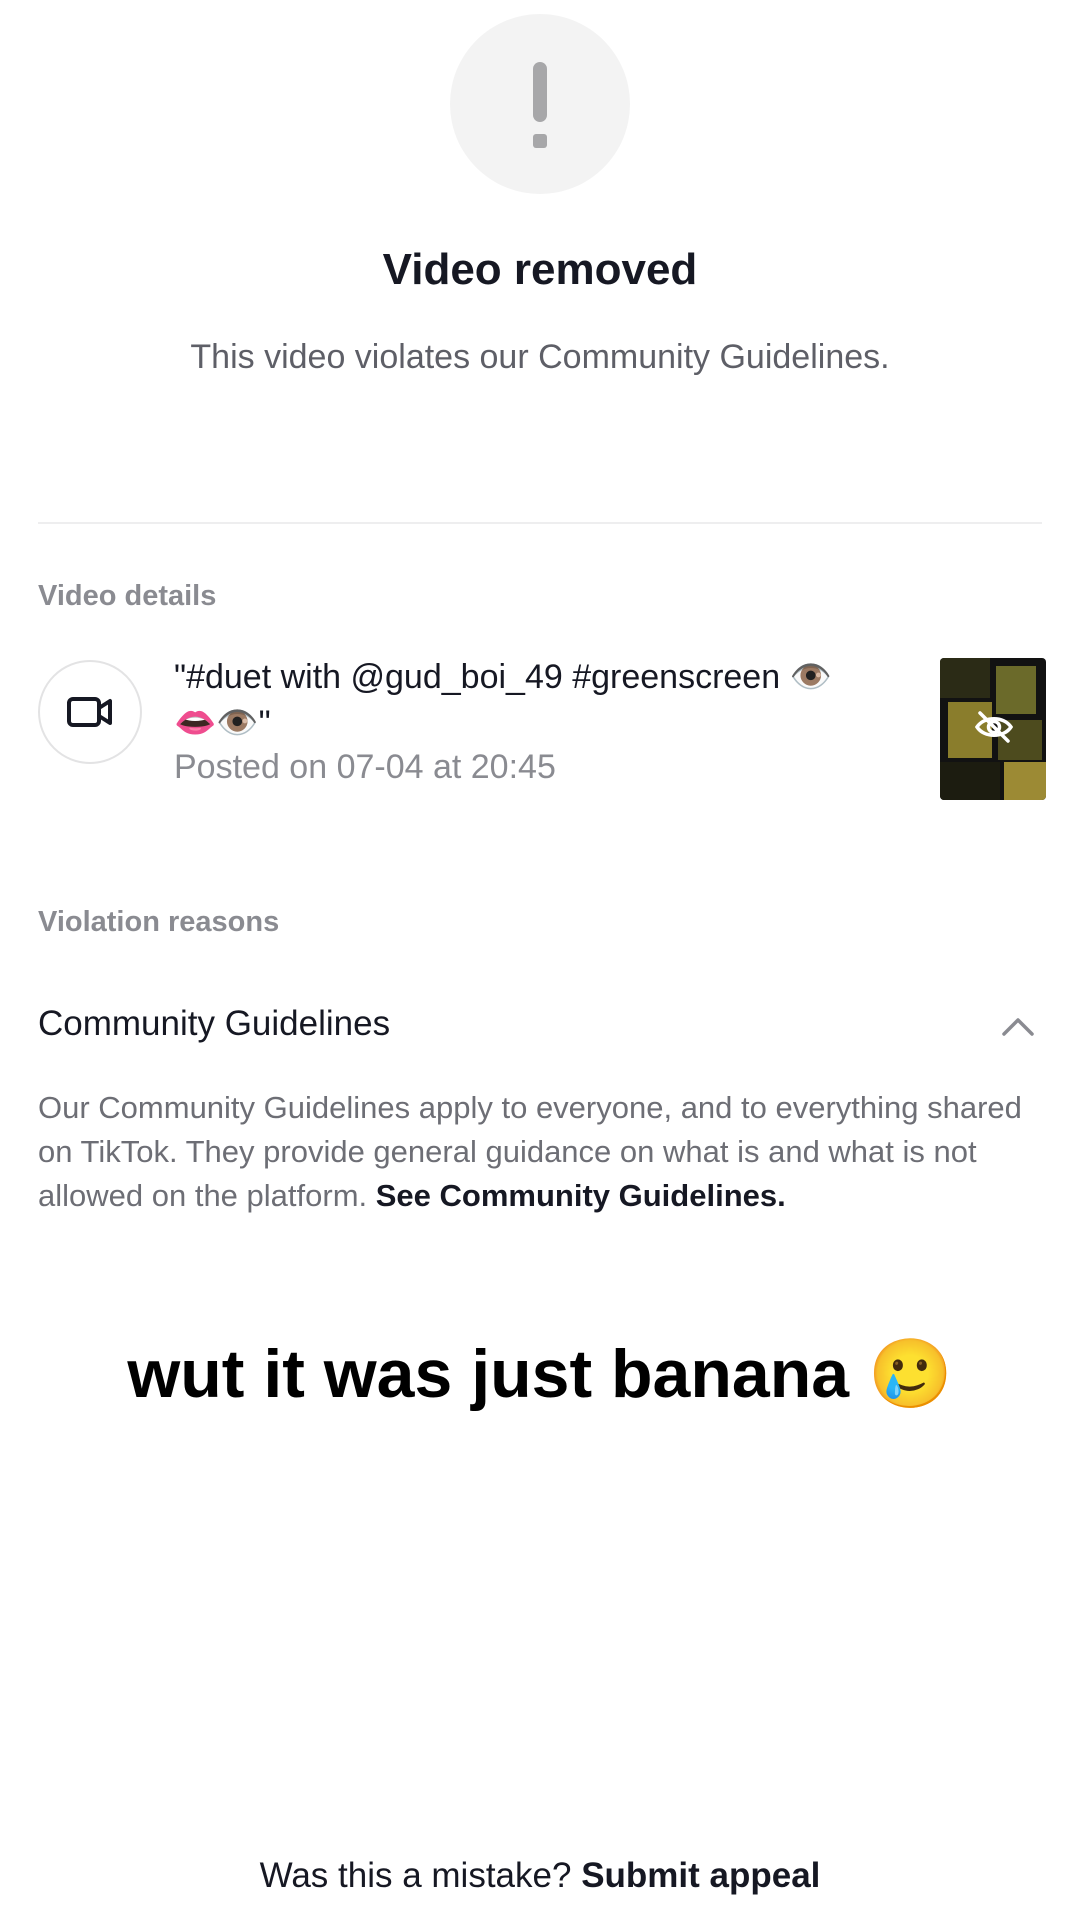  I want to click on overlay-caption: wut it was just banana 🥲, so click(540, 1374).